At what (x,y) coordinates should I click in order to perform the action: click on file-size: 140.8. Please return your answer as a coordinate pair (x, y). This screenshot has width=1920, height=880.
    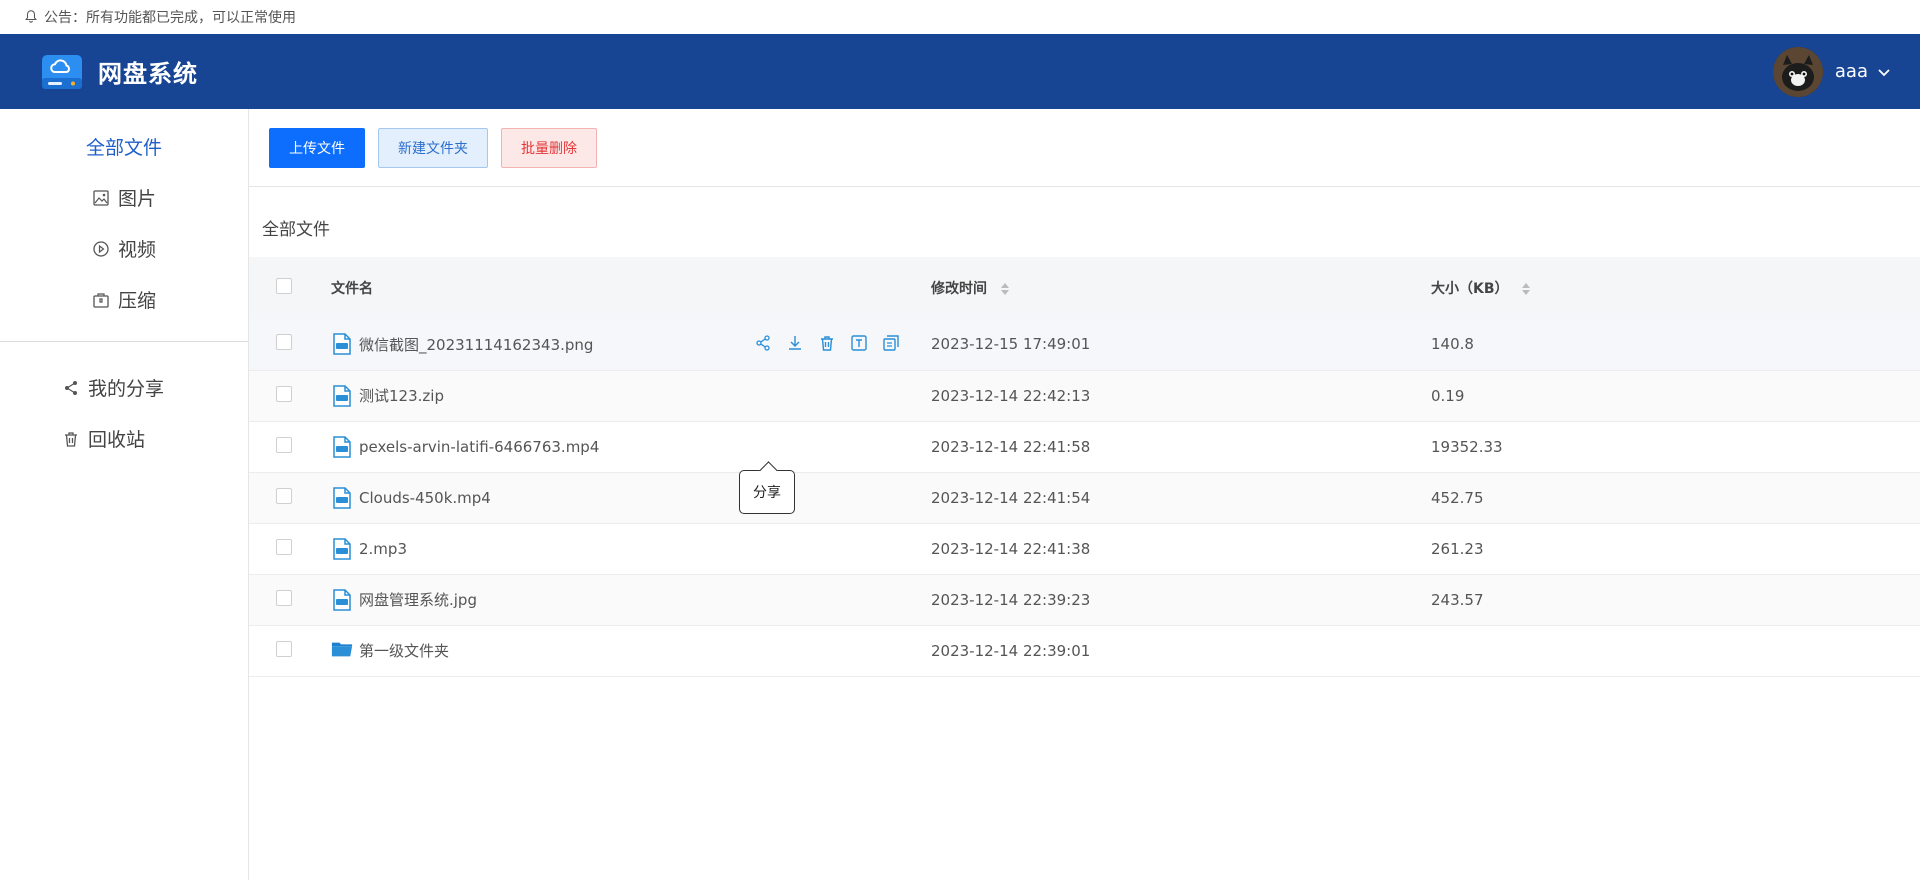
    Looking at the image, I should click on (1452, 344).